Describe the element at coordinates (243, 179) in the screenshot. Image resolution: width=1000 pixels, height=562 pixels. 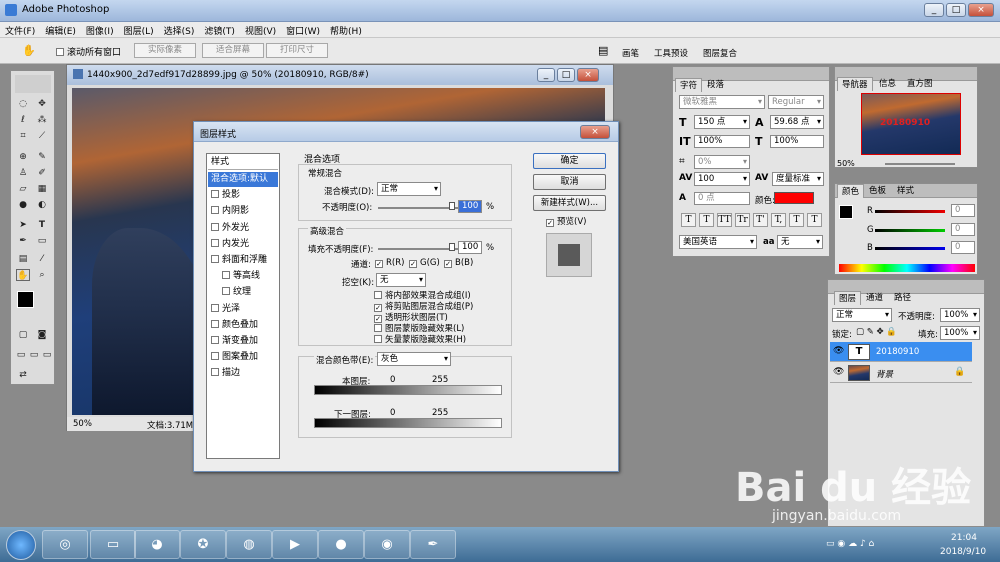
I see `style-item: 混合选项:默认` at that location.